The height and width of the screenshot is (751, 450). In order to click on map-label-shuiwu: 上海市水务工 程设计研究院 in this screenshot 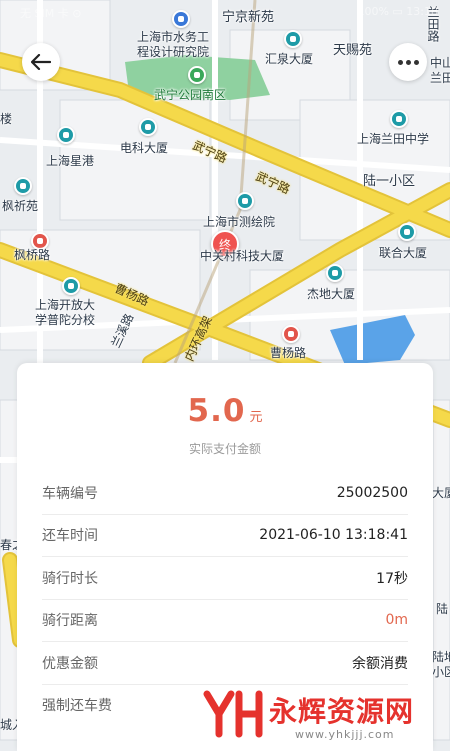, I will do `click(173, 44)`.